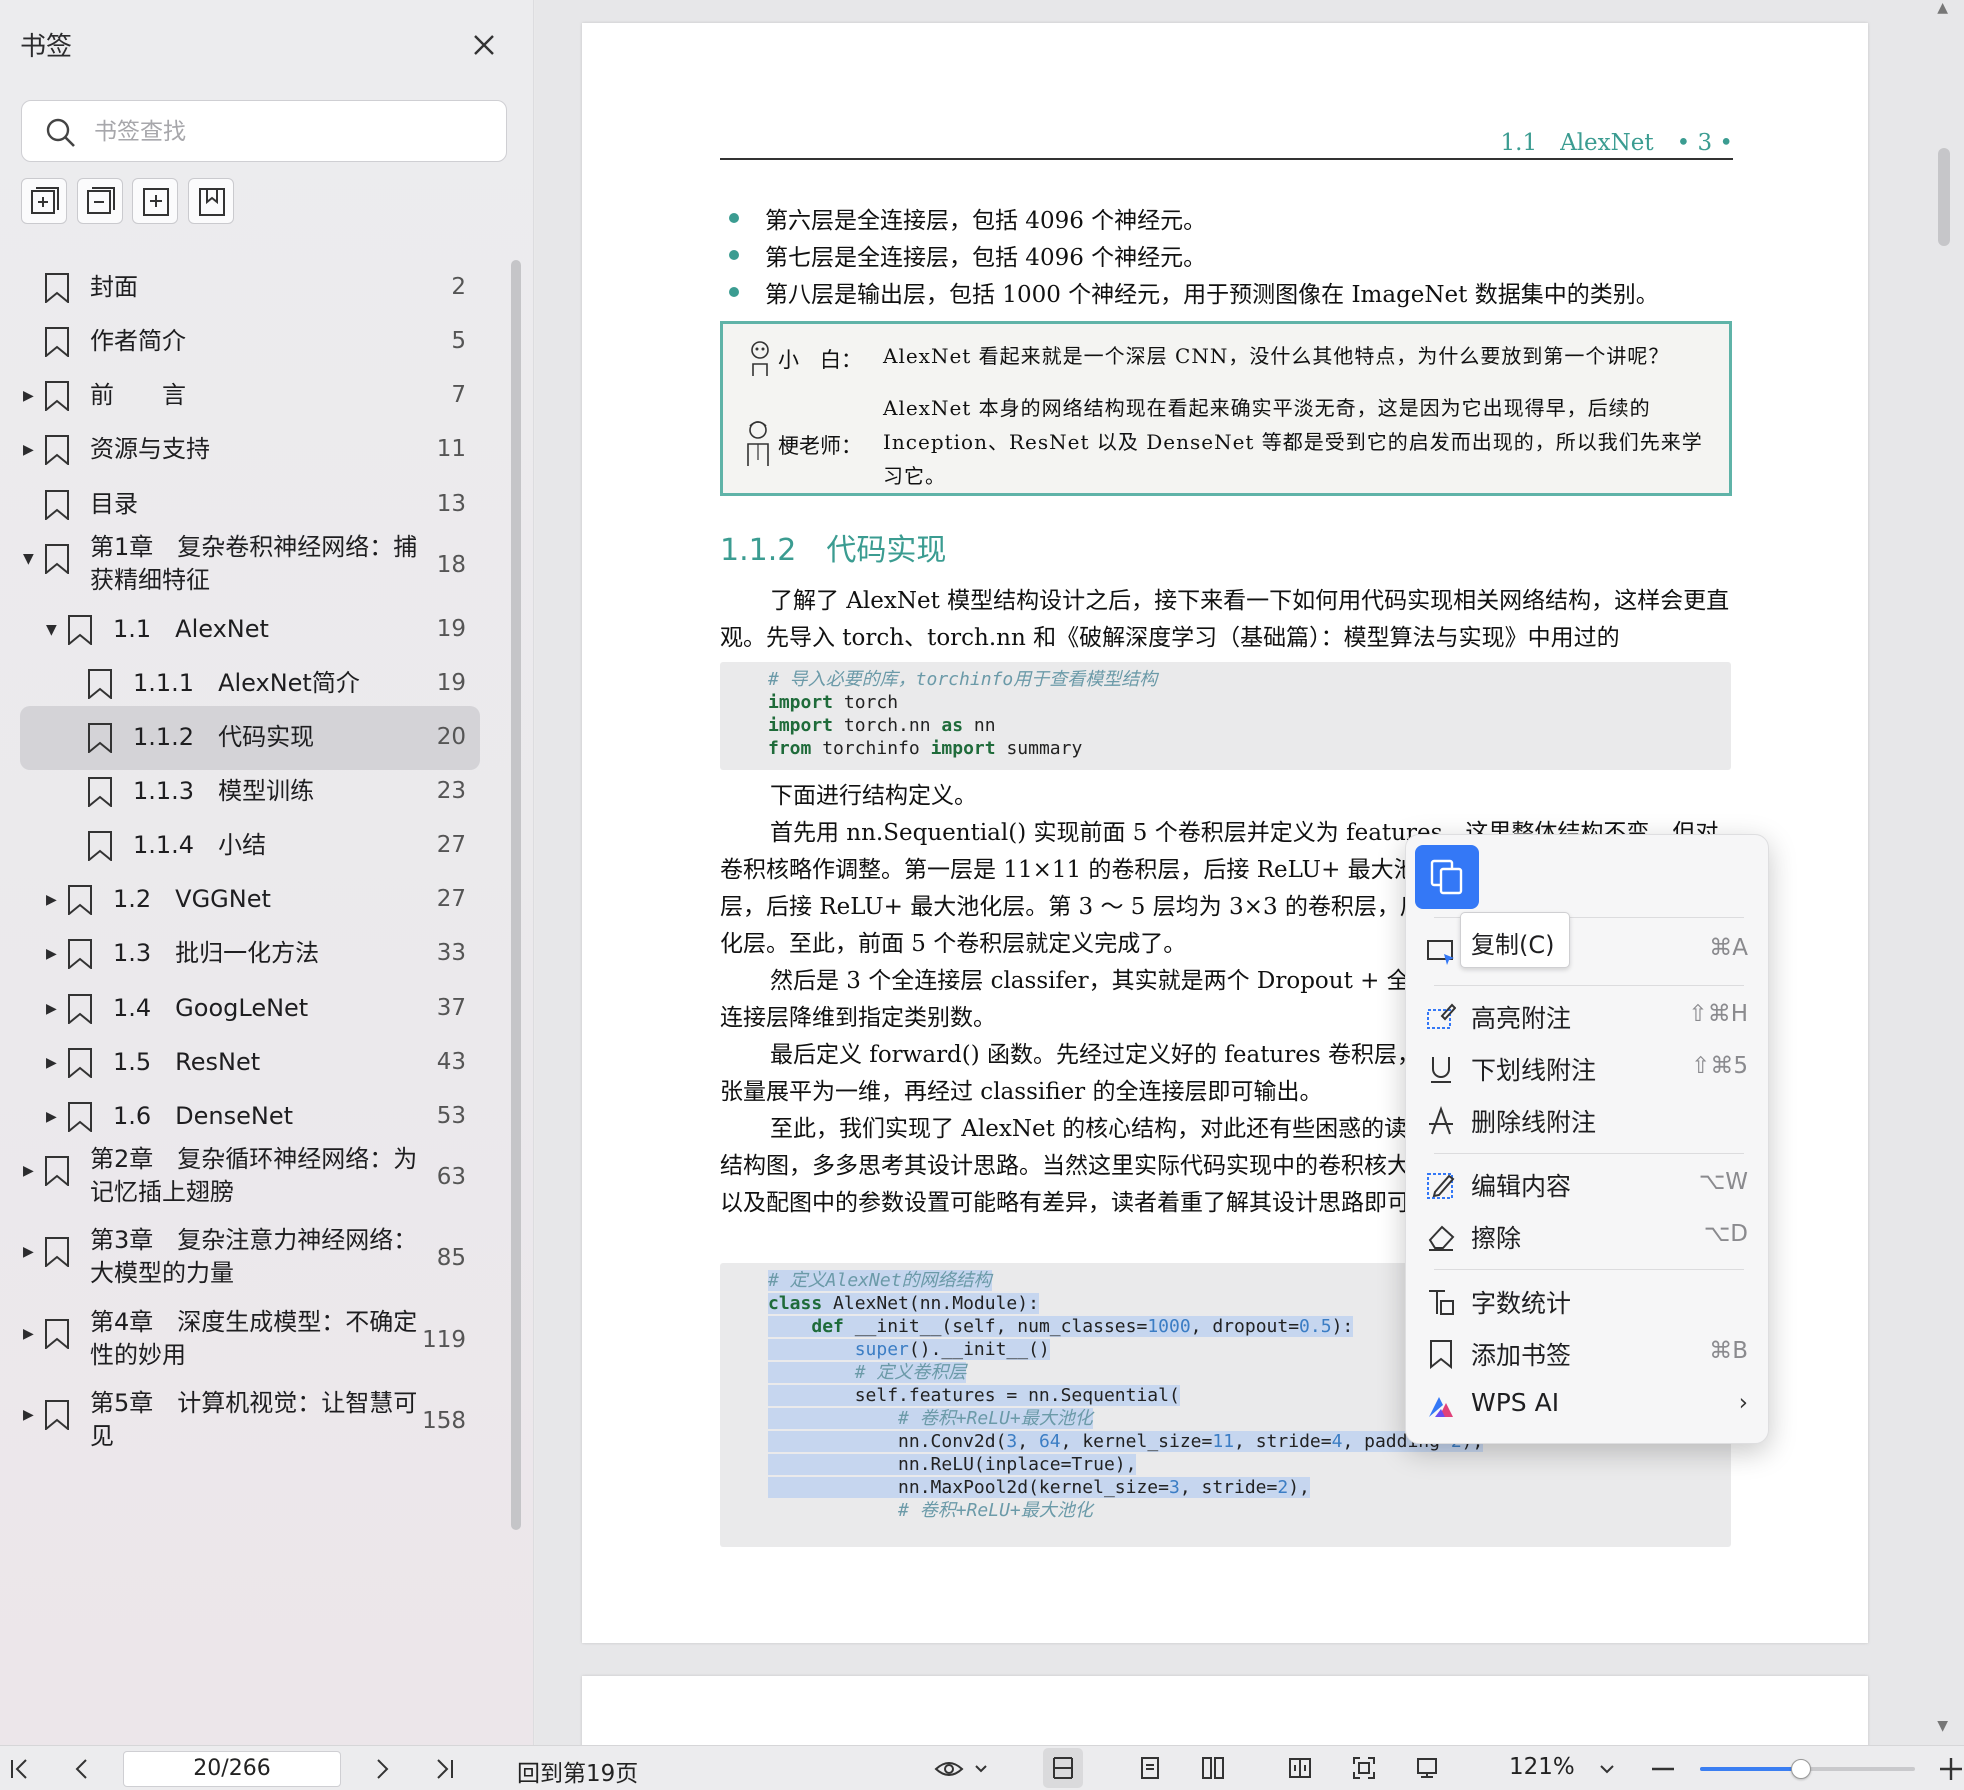  What do you see at coordinates (1441, 1121) in the screenshot?
I see `strikethrough-icon` at bounding box center [1441, 1121].